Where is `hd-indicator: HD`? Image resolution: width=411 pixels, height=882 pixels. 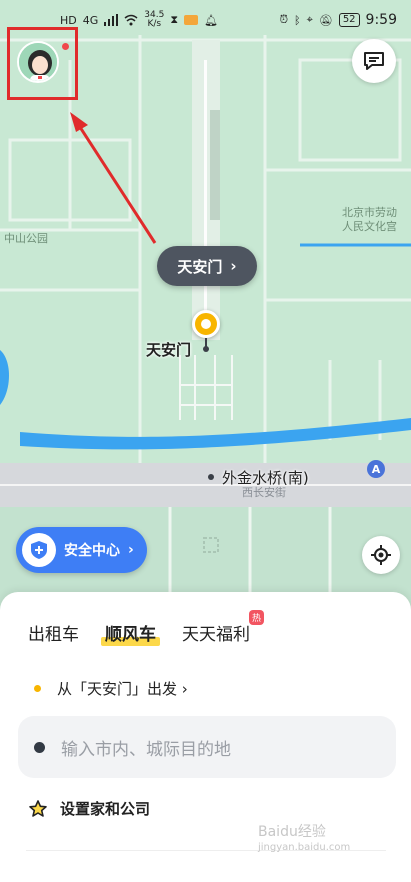
hd-indicator: HD is located at coordinates (68, 20).